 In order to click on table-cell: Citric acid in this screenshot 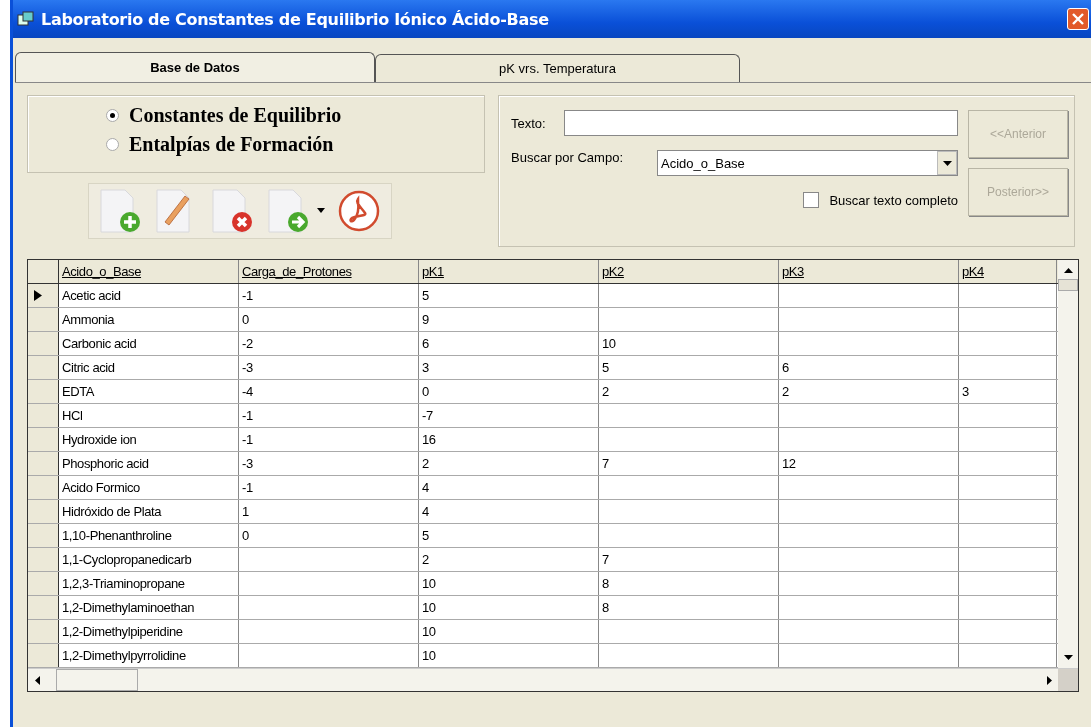, I will do `click(88, 367)`.